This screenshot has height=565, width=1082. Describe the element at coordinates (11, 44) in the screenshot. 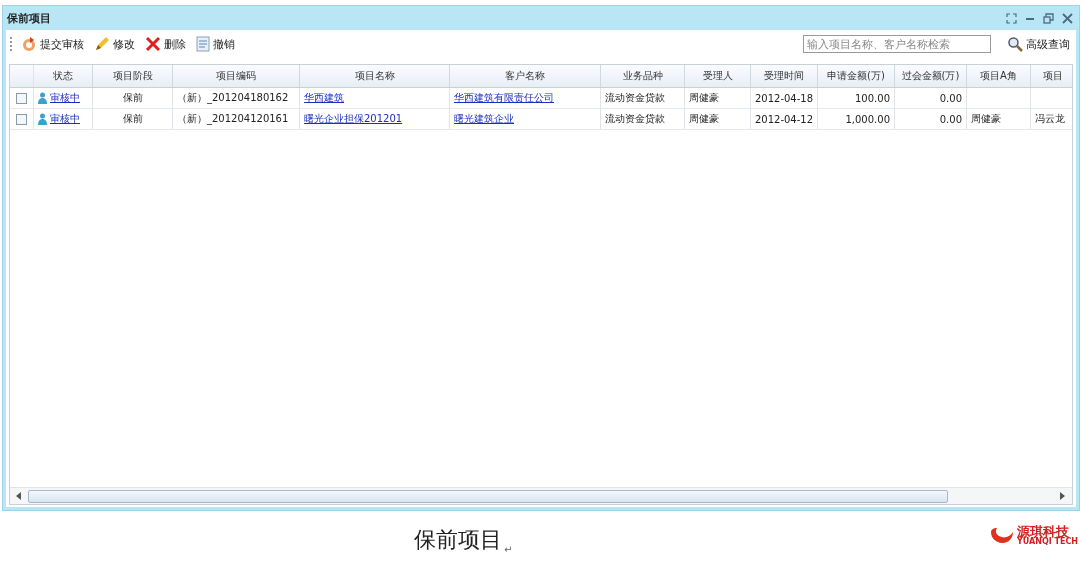

I see `toolbar-grip-icon` at that location.